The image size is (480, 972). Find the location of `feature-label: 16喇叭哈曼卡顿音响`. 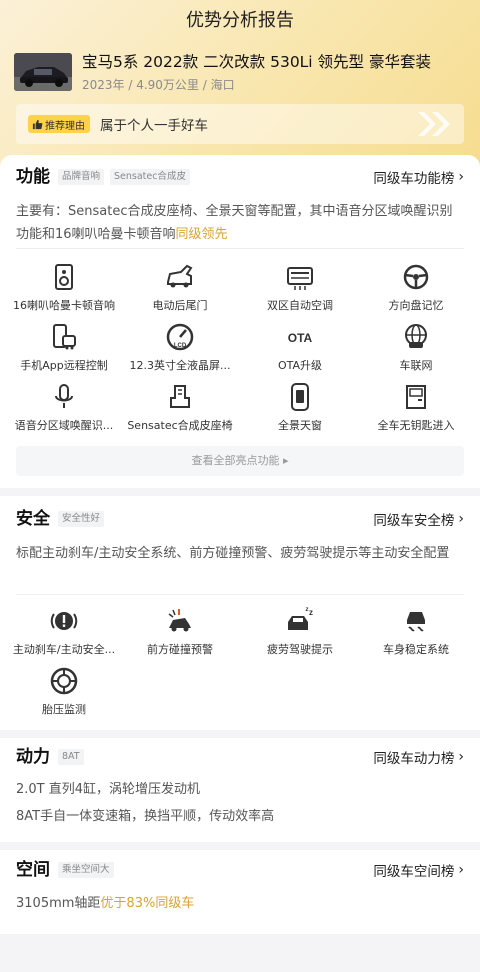

feature-label: 16喇叭哈曼卡顿音响 is located at coordinates (64, 305).